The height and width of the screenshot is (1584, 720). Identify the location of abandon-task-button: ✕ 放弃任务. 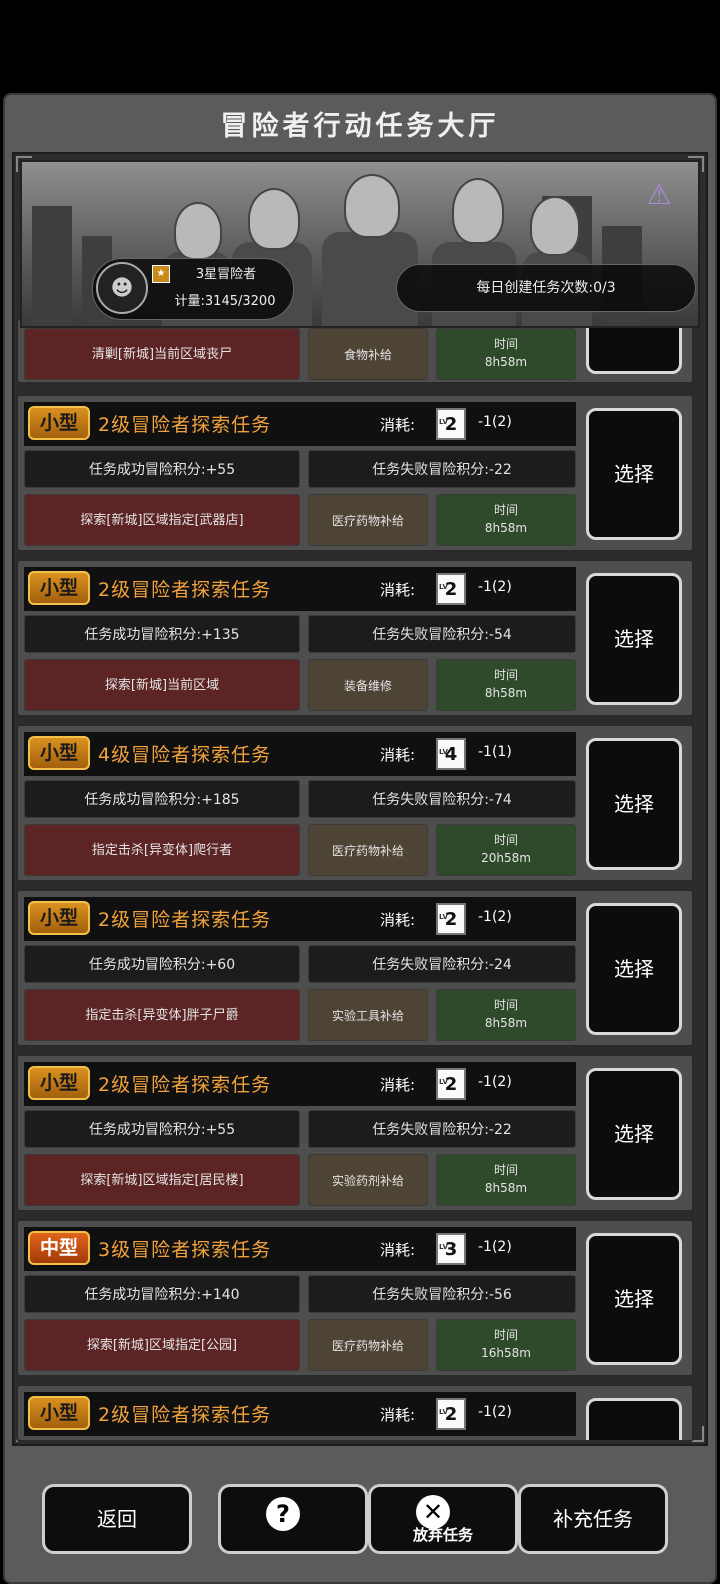
(443, 1519).